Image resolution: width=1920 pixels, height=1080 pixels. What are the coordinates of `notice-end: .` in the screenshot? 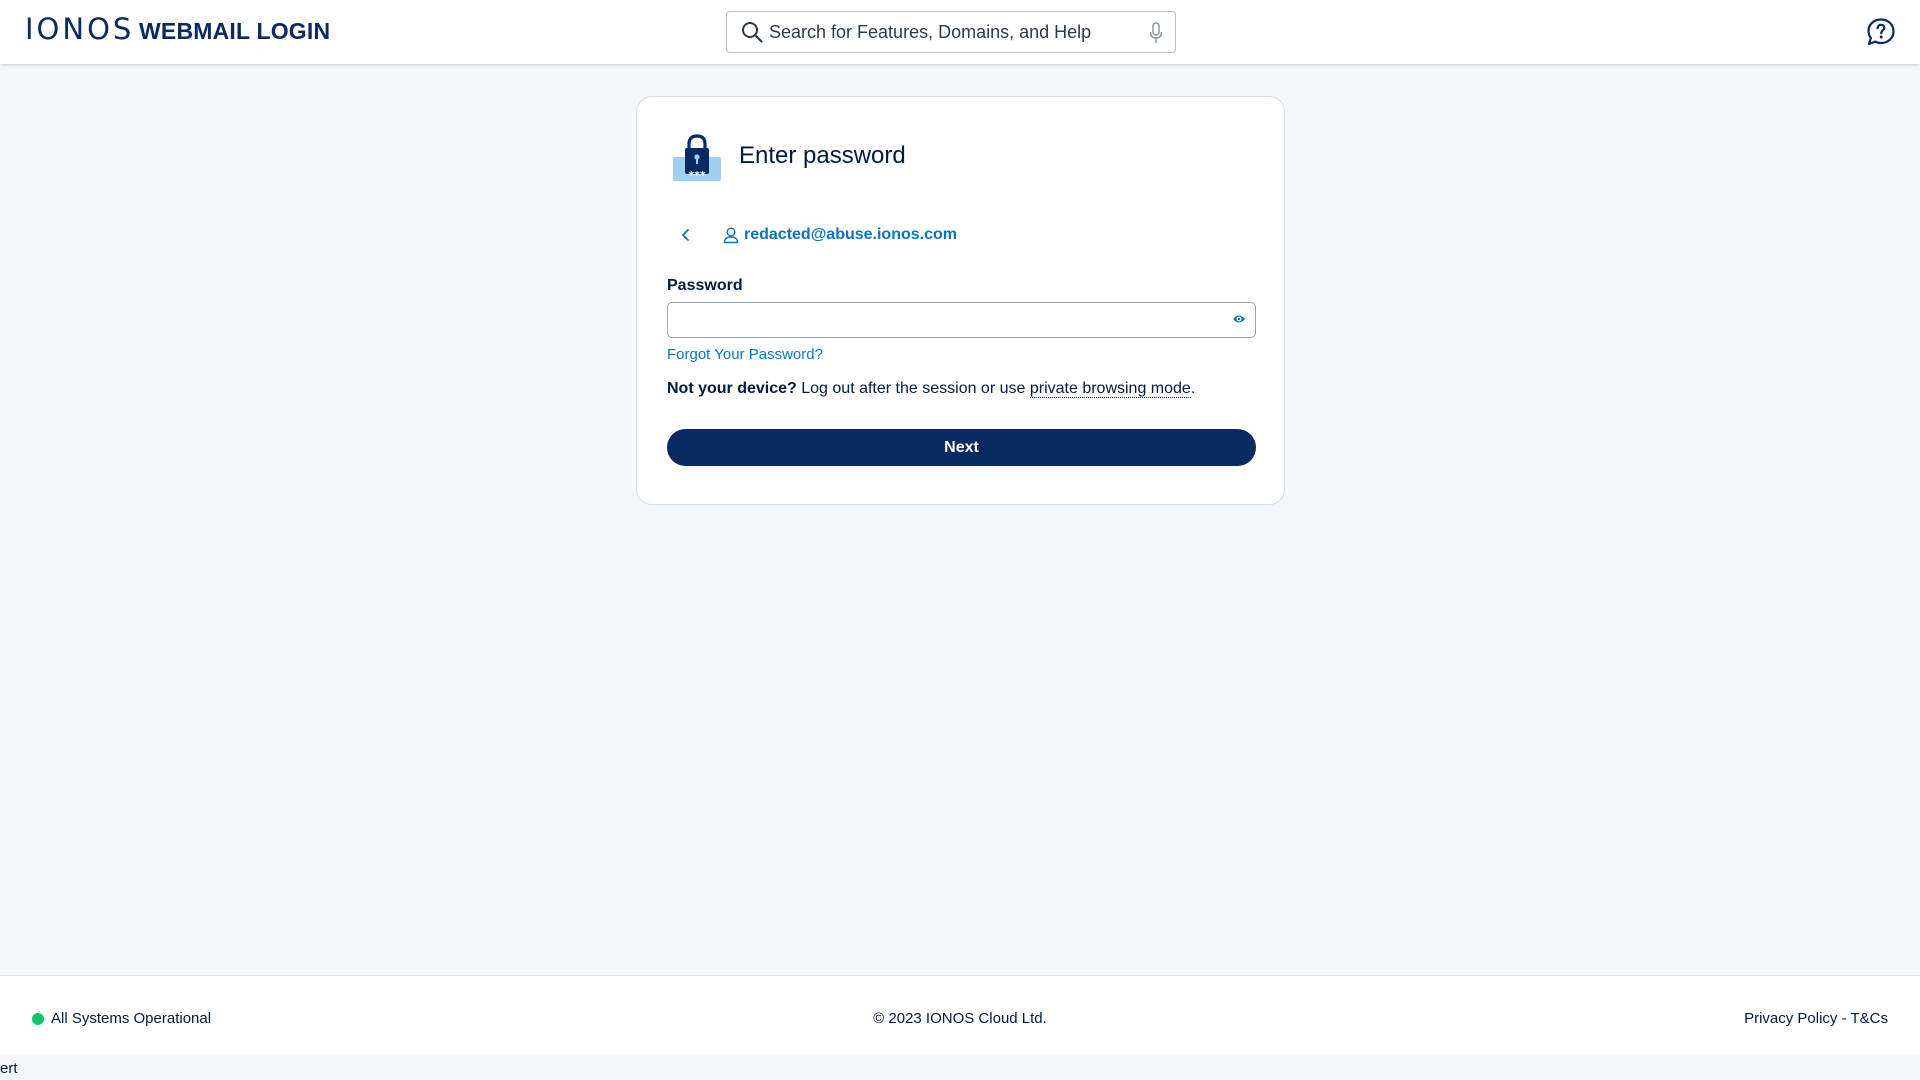 It's located at (1193, 388).